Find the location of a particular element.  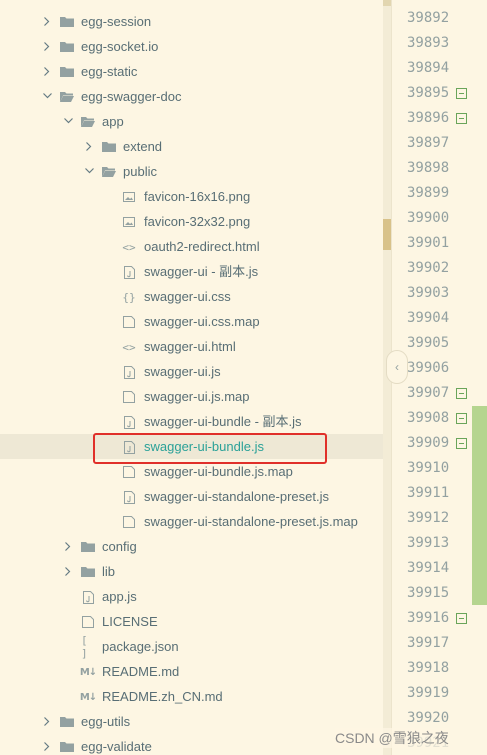

tree-file-row: swagger-ui.js.map is located at coordinates (191, 396).